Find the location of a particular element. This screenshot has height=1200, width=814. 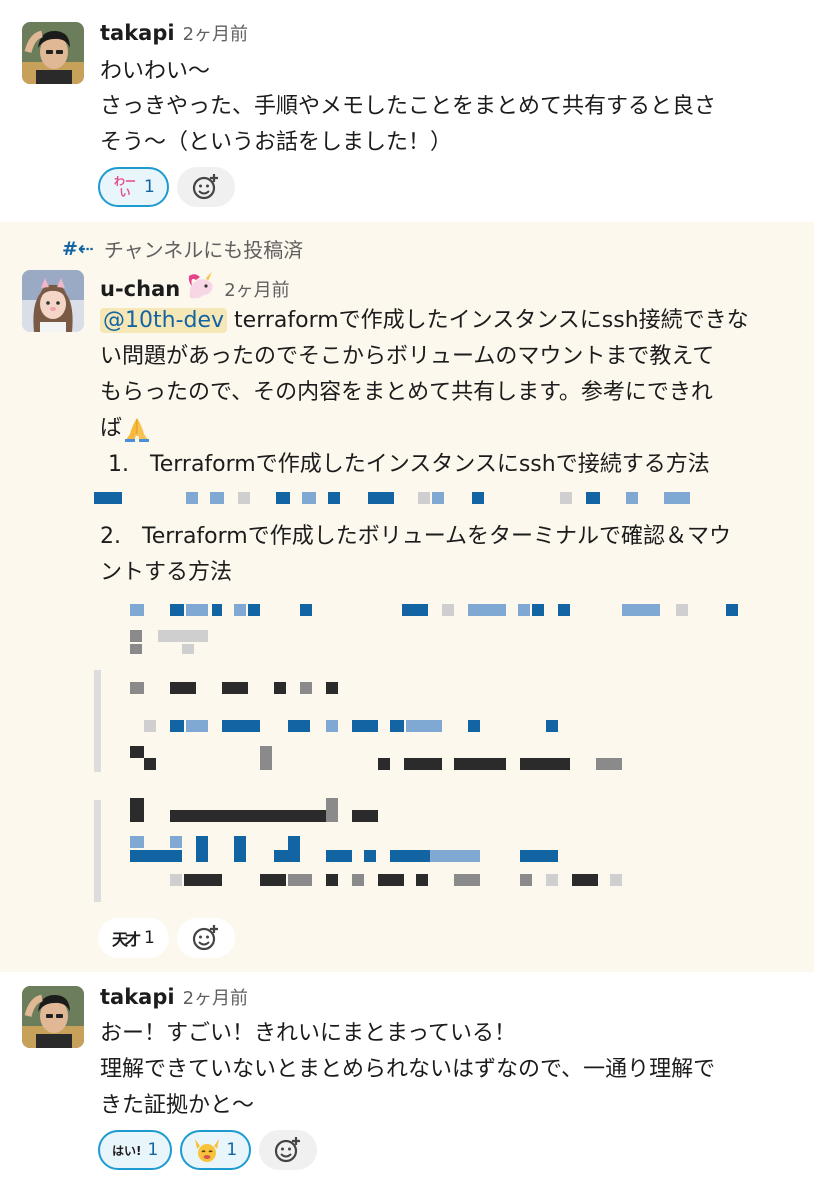

reaction-banzai: 1 is located at coordinates (216, 1150).